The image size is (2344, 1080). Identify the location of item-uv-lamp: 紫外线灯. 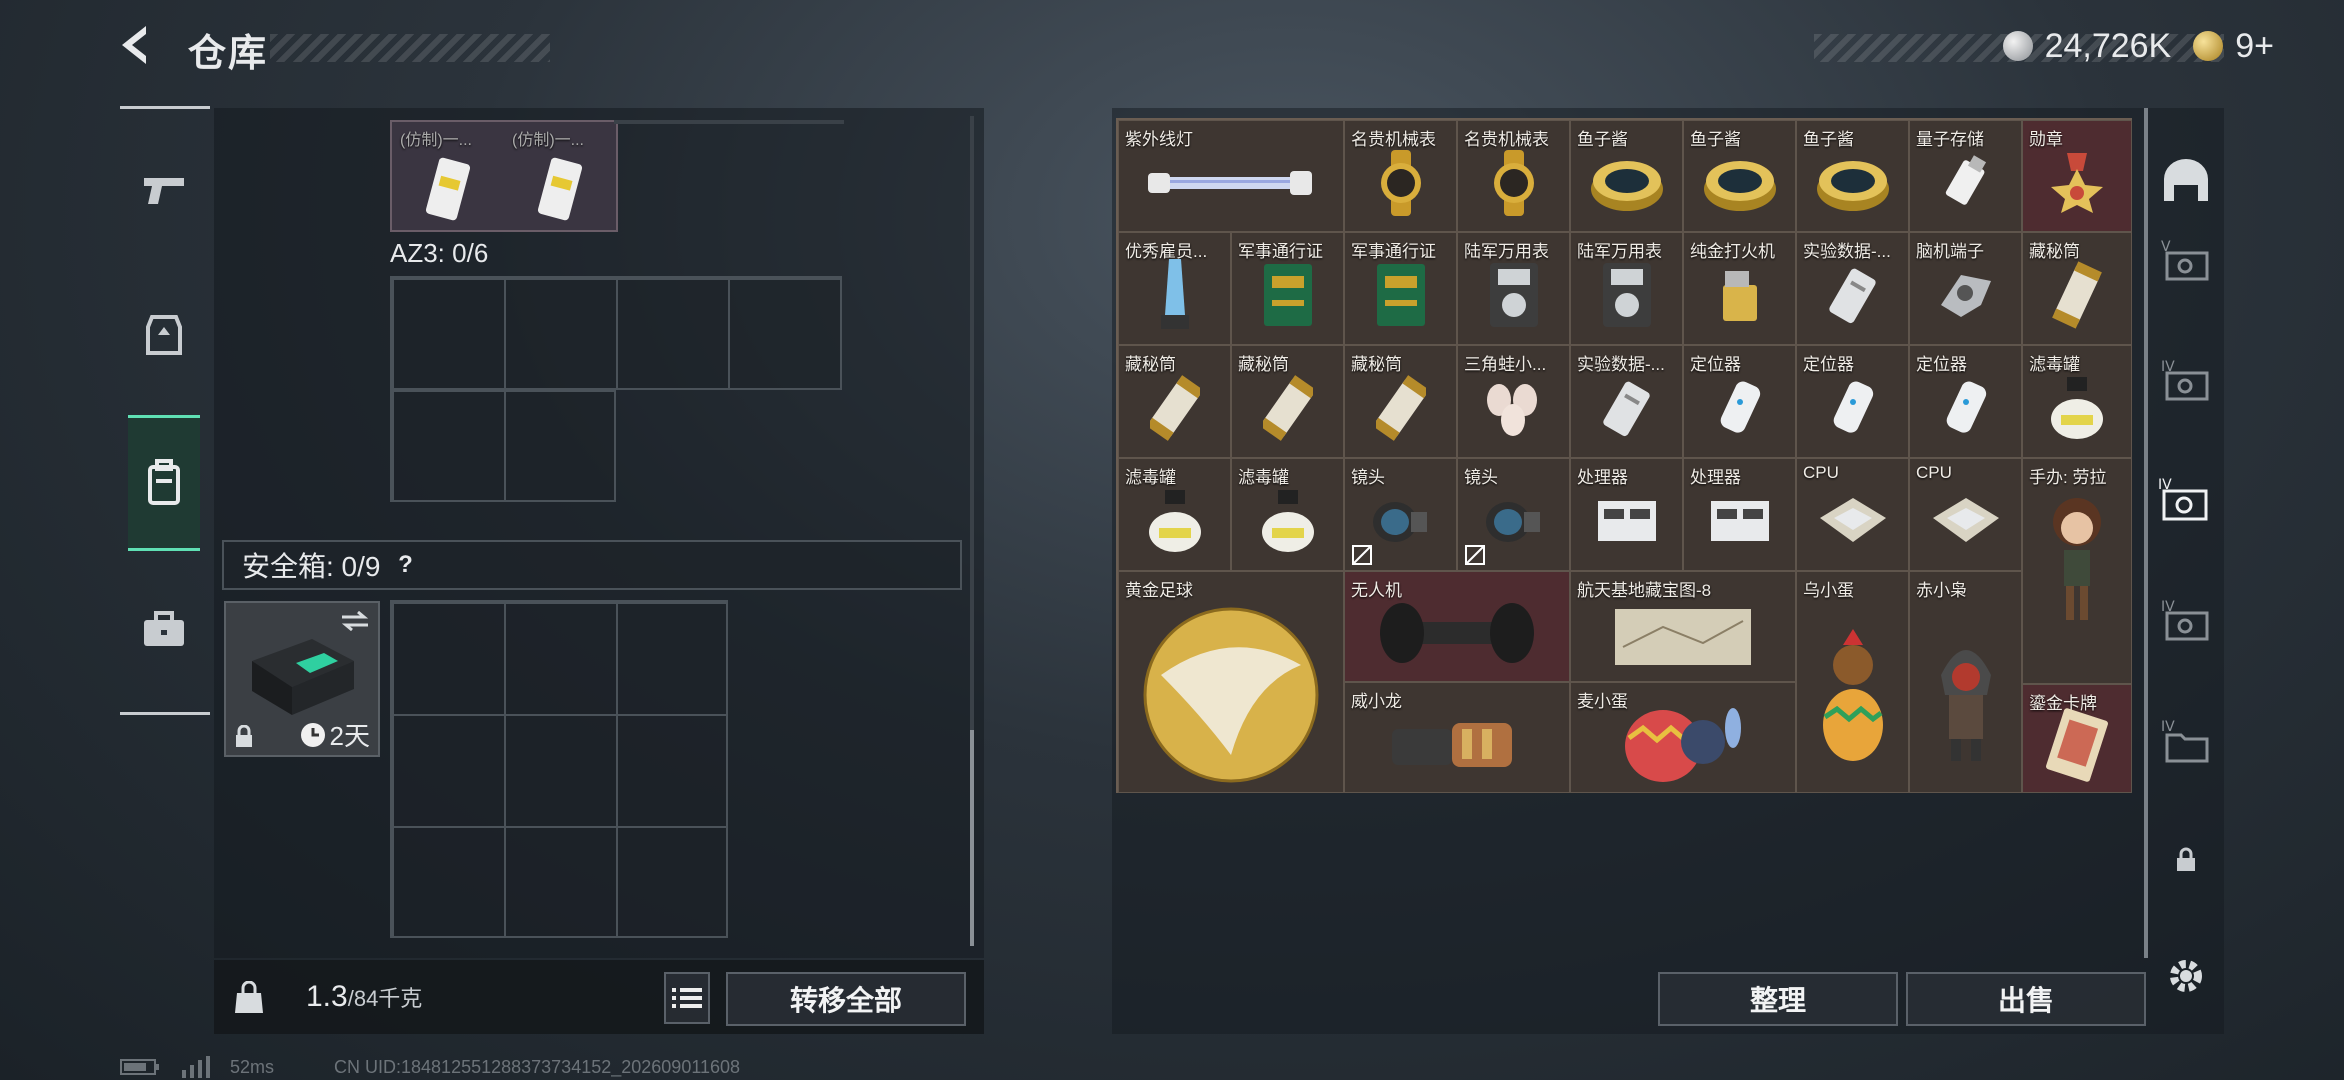
(1231, 176).